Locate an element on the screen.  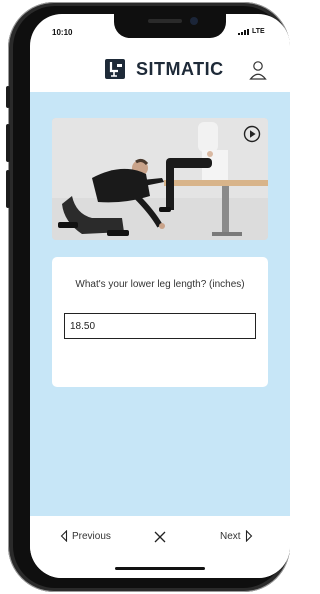
brand-logo: SITMATIC is located at coordinates (164, 69).